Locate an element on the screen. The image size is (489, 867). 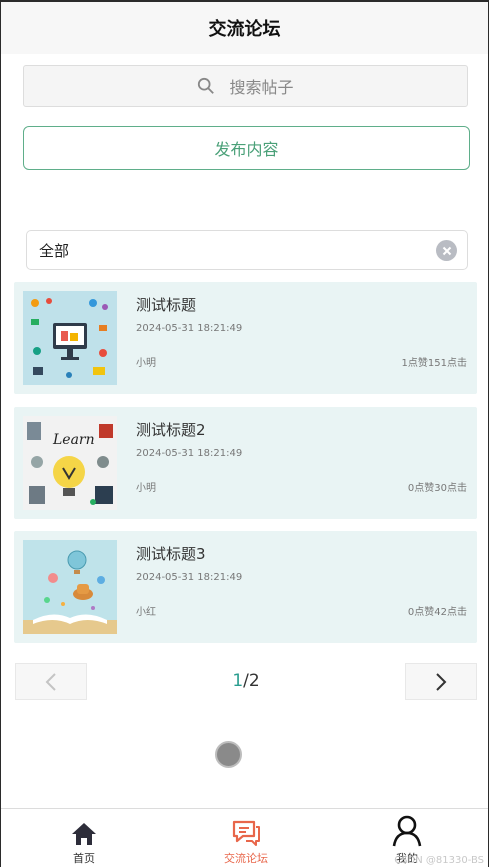
total-pages: /2 is located at coordinates (251, 681).